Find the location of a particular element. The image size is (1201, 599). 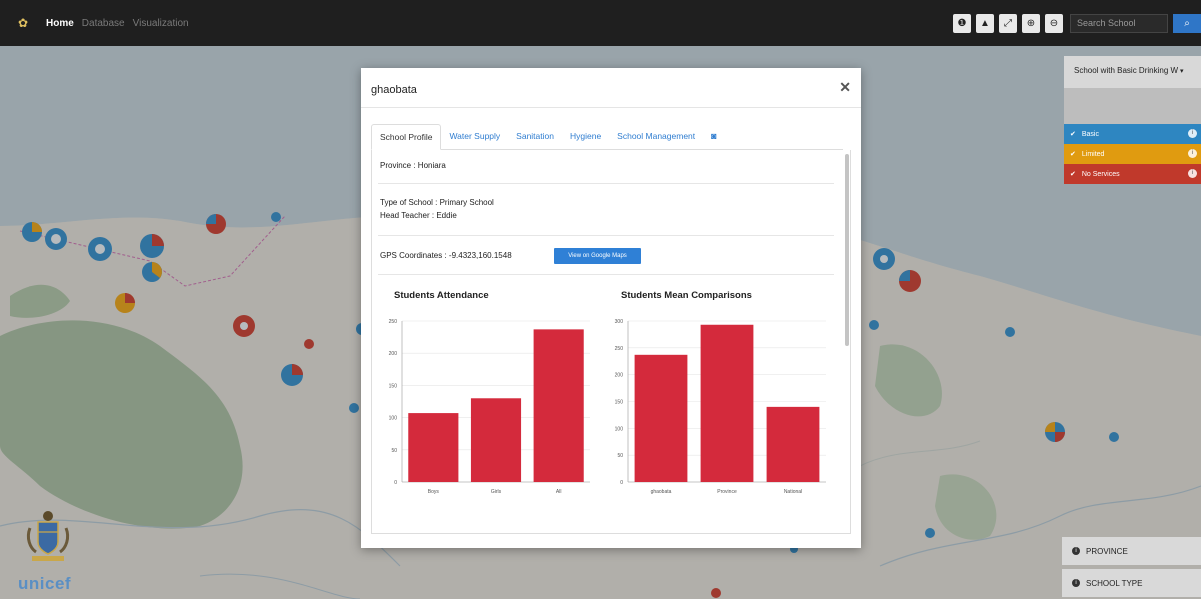

tab-school-profile: School Profile is located at coordinates (406, 137).